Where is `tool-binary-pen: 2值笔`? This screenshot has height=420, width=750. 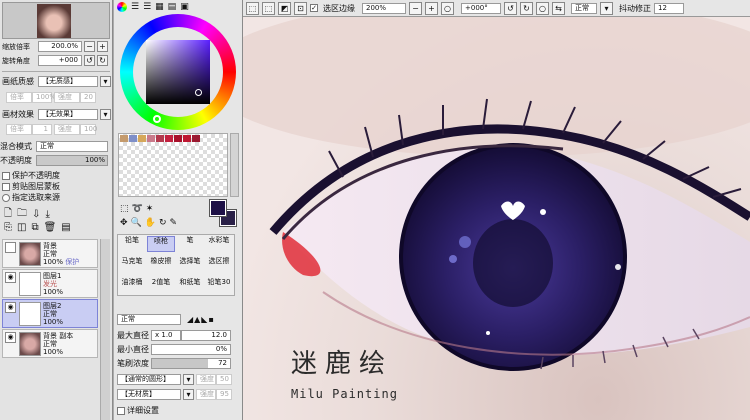 tool-binary-pen: 2值笔 is located at coordinates (161, 286).